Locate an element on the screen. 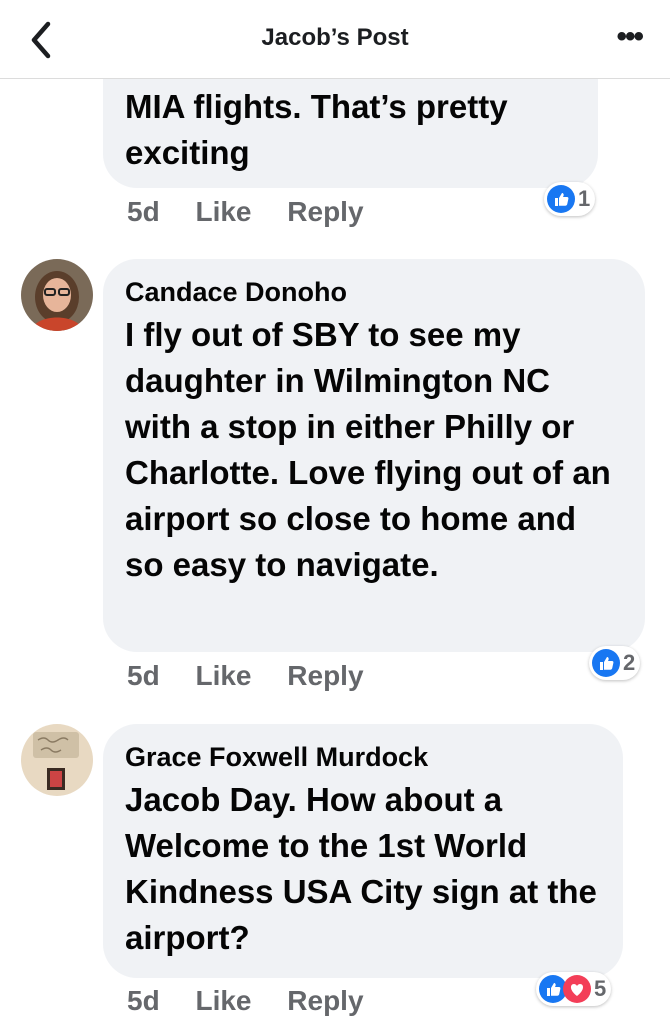 The width and height of the screenshot is (670, 1024). reaction-summary: 1 is located at coordinates (570, 199).